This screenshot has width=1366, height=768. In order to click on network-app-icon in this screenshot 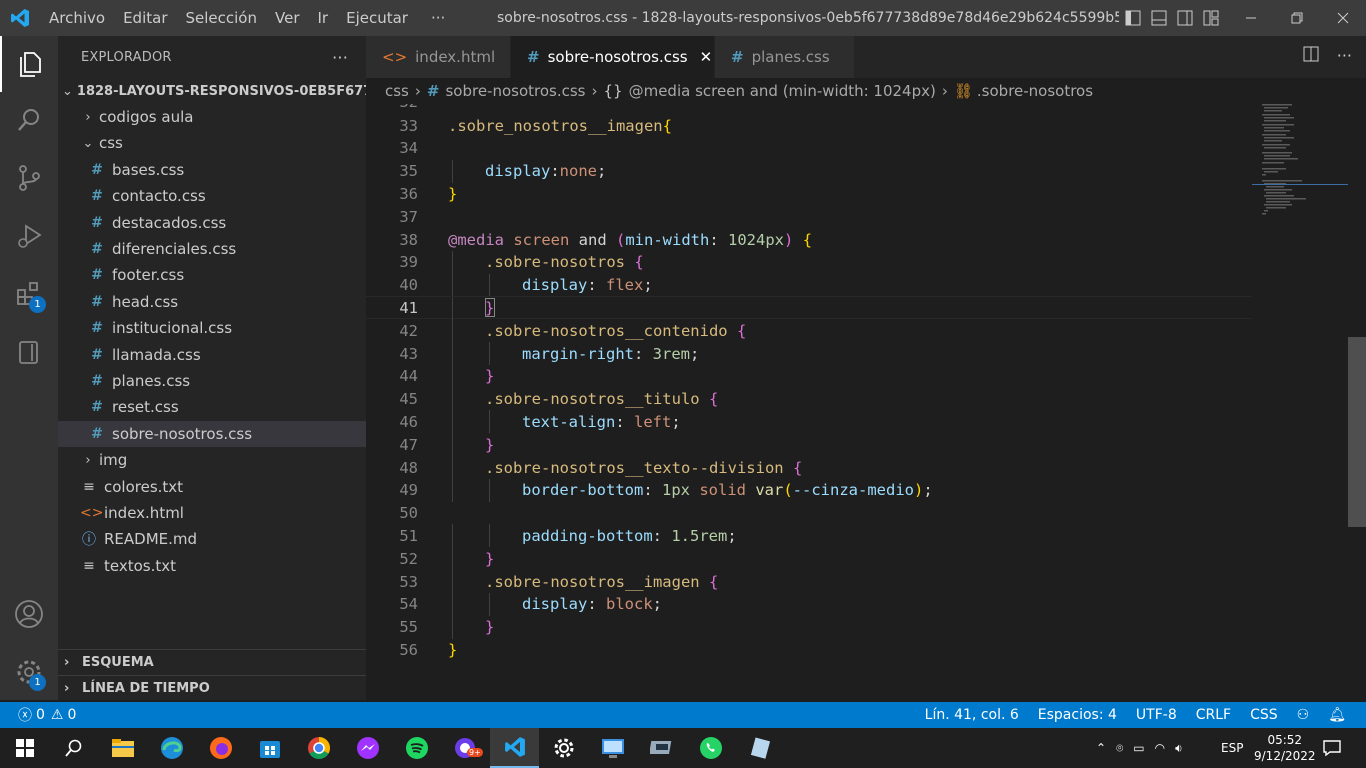, I will do `click(661, 748)`.